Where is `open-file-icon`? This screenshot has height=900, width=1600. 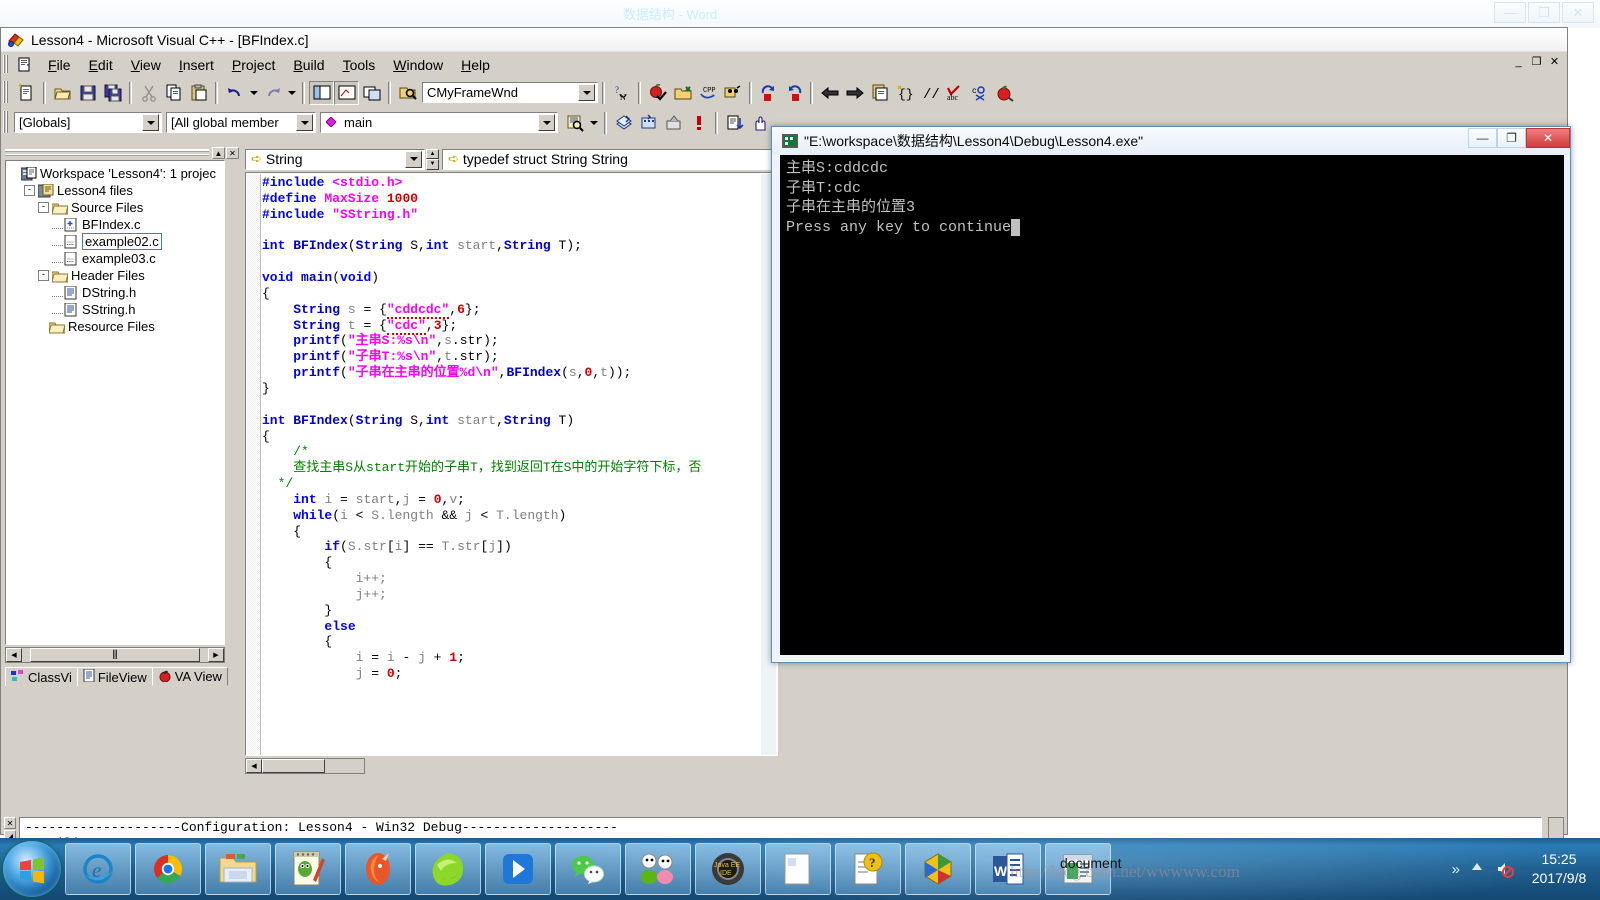 open-file-icon is located at coordinates (62, 93).